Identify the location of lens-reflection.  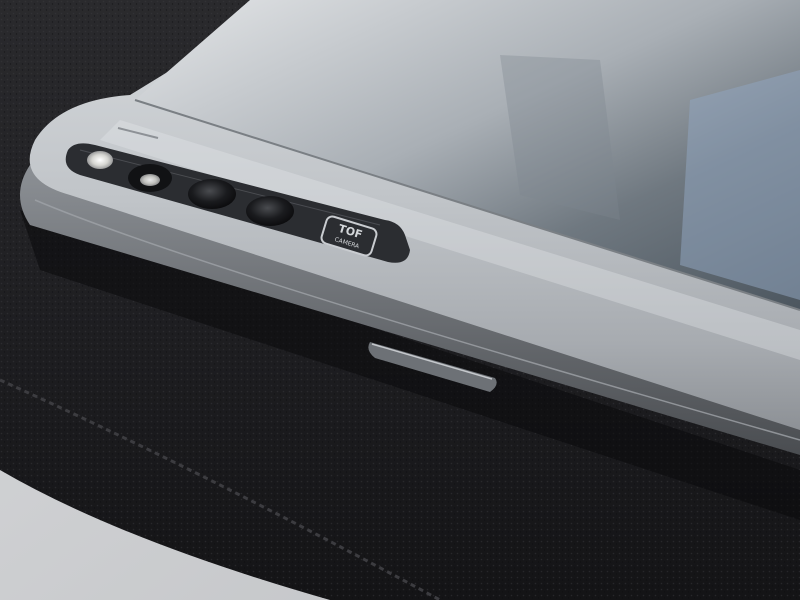
(150, 180).